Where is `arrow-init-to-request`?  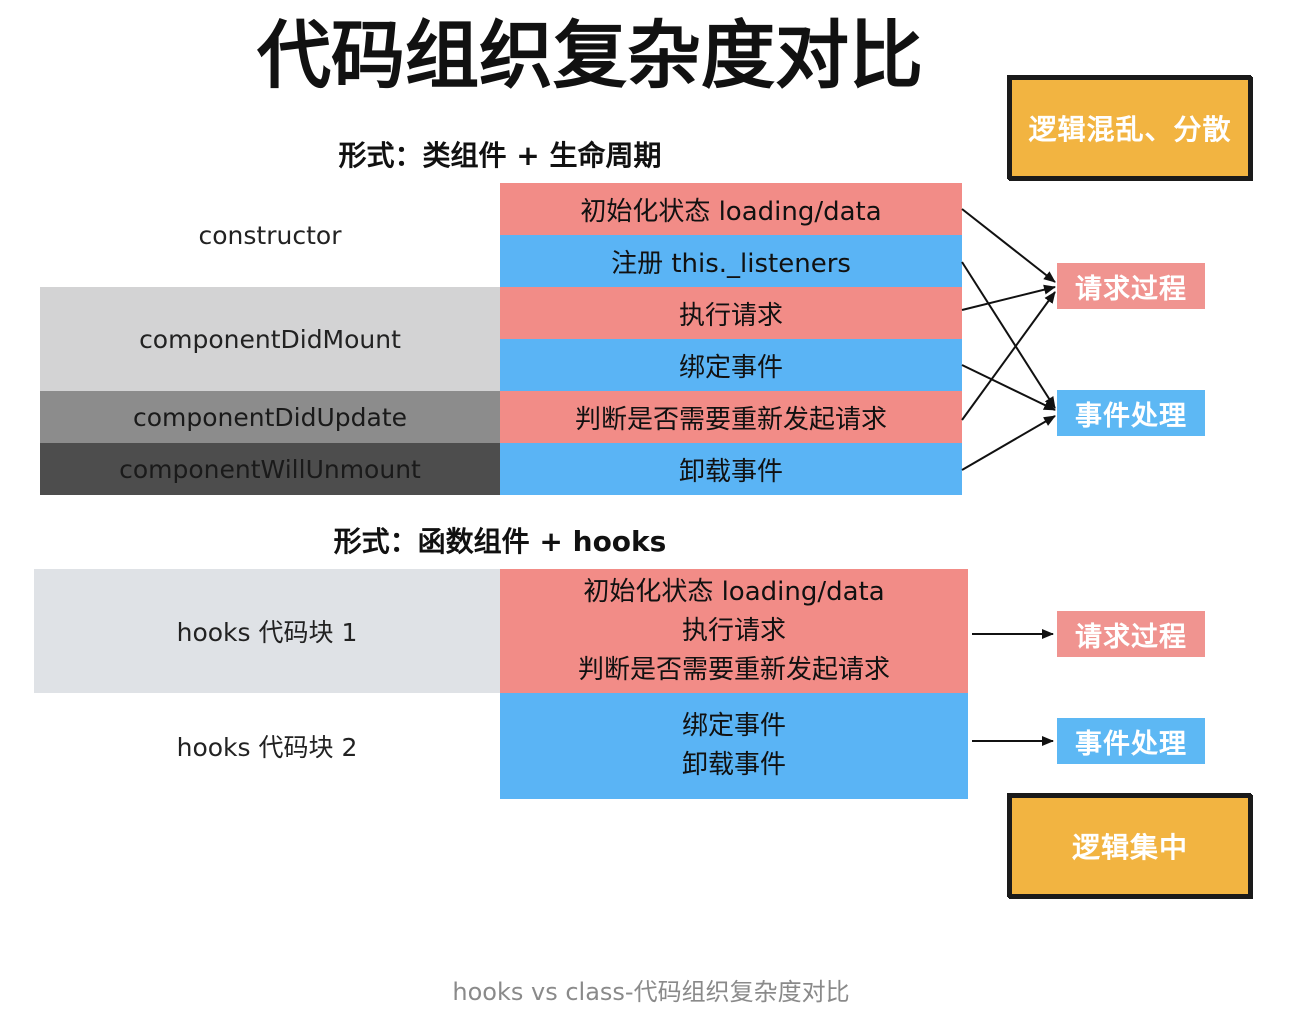 arrow-init-to-request is located at coordinates (1008, 245).